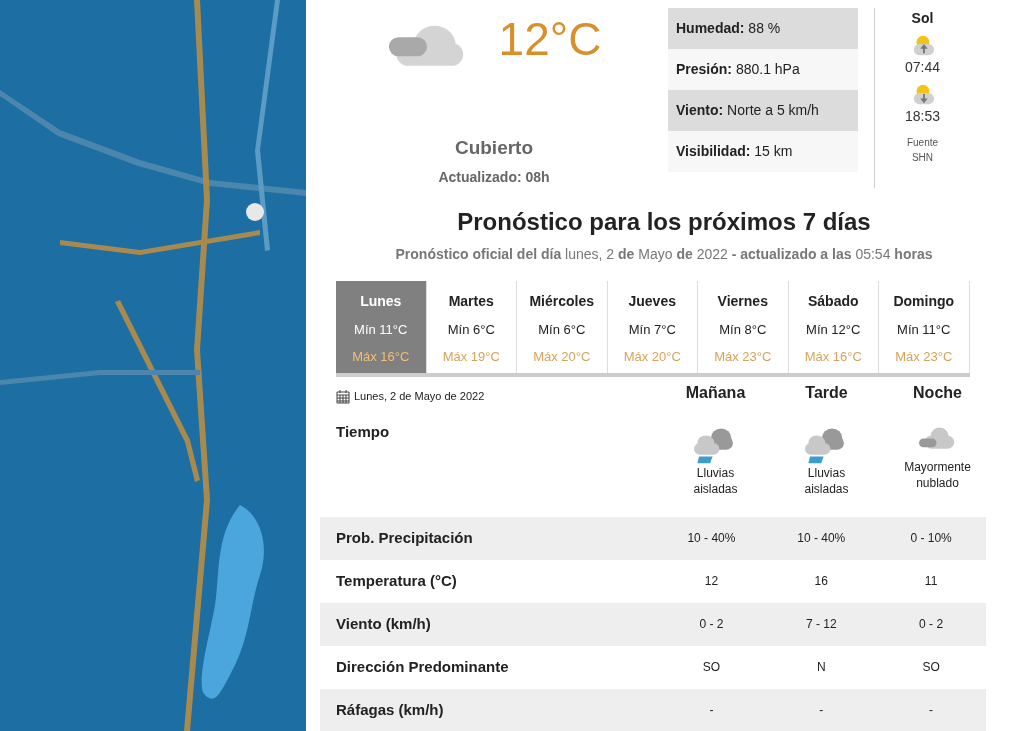  What do you see at coordinates (419, 396) in the screenshot?
I see `date-label: Lunes, 2 de Mayo de 2022` at bounding box center [419, 396].